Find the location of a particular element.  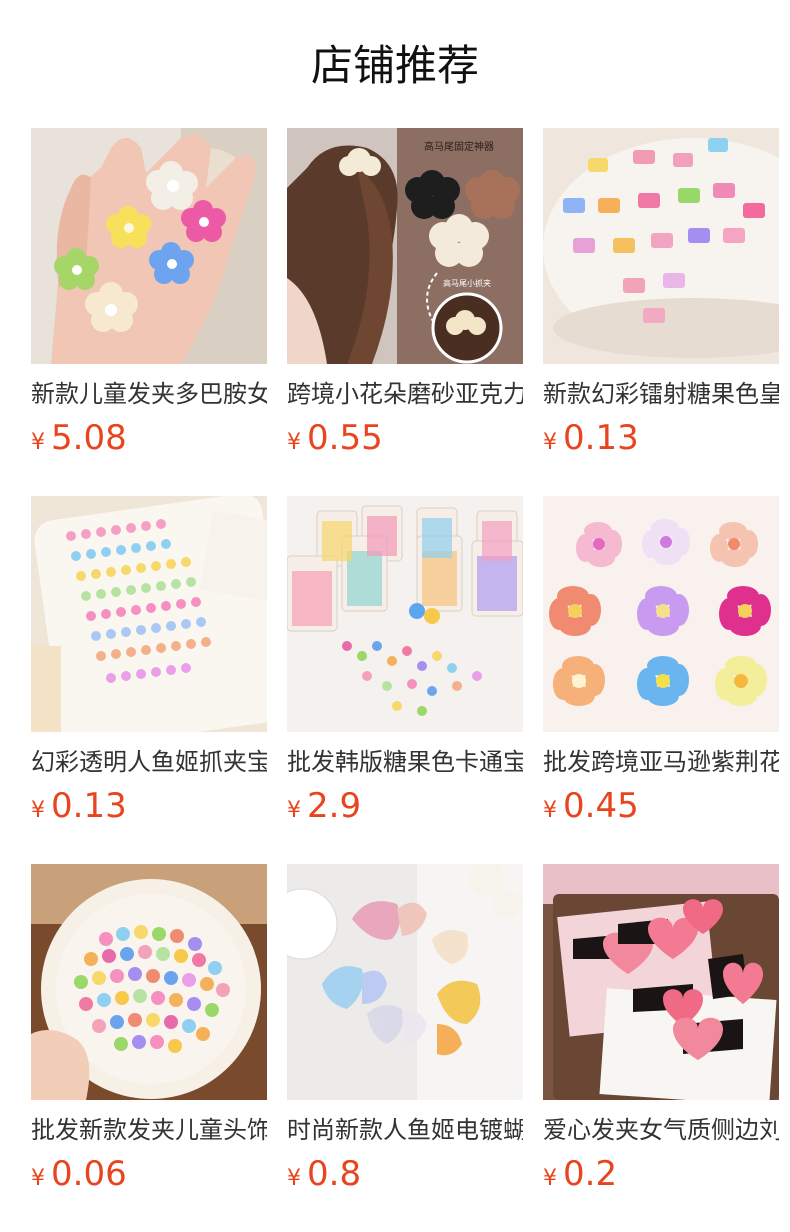

product-card: 时尚新款人鱼姬电镀蝴 ¥0.8 is located at coordinates (405, 1048).